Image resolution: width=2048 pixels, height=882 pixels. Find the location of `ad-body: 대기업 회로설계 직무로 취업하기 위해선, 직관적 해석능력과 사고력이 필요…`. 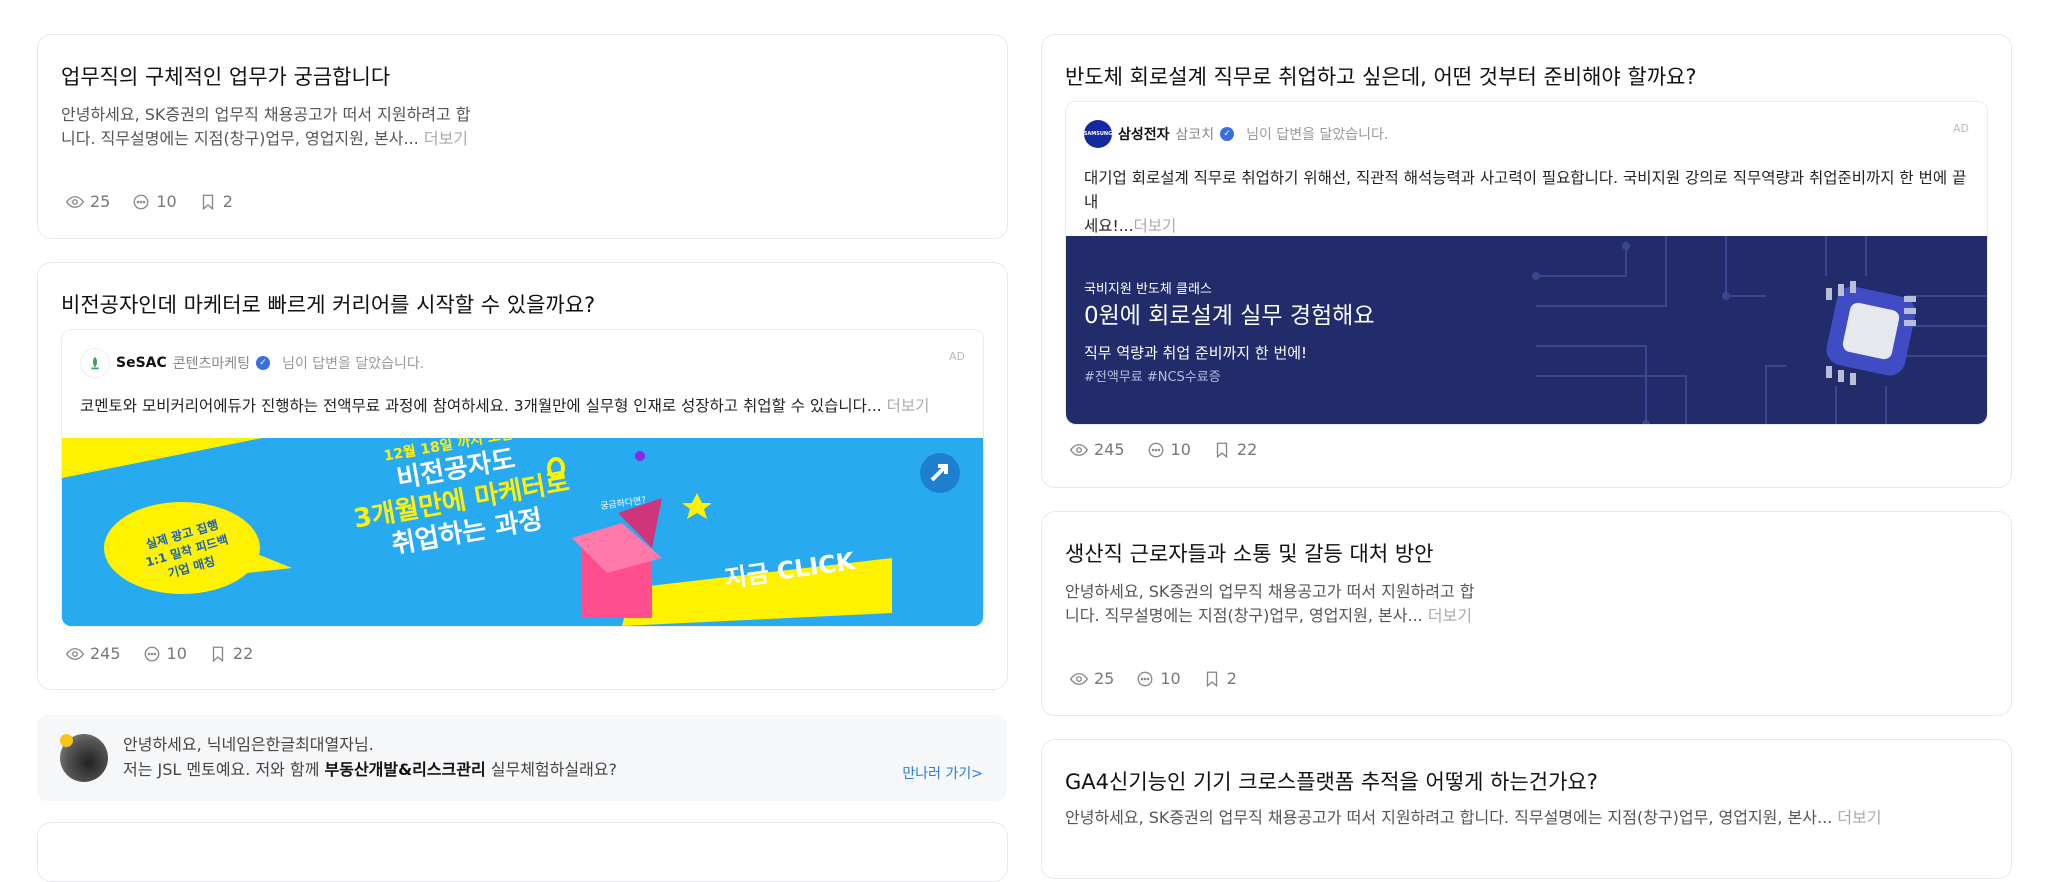

ad-body: 대기업 회로설계 직무로 취업하기 위해선, 직관적 해석능력과 사고력이 필요… is located at coordinates (1525, 190).